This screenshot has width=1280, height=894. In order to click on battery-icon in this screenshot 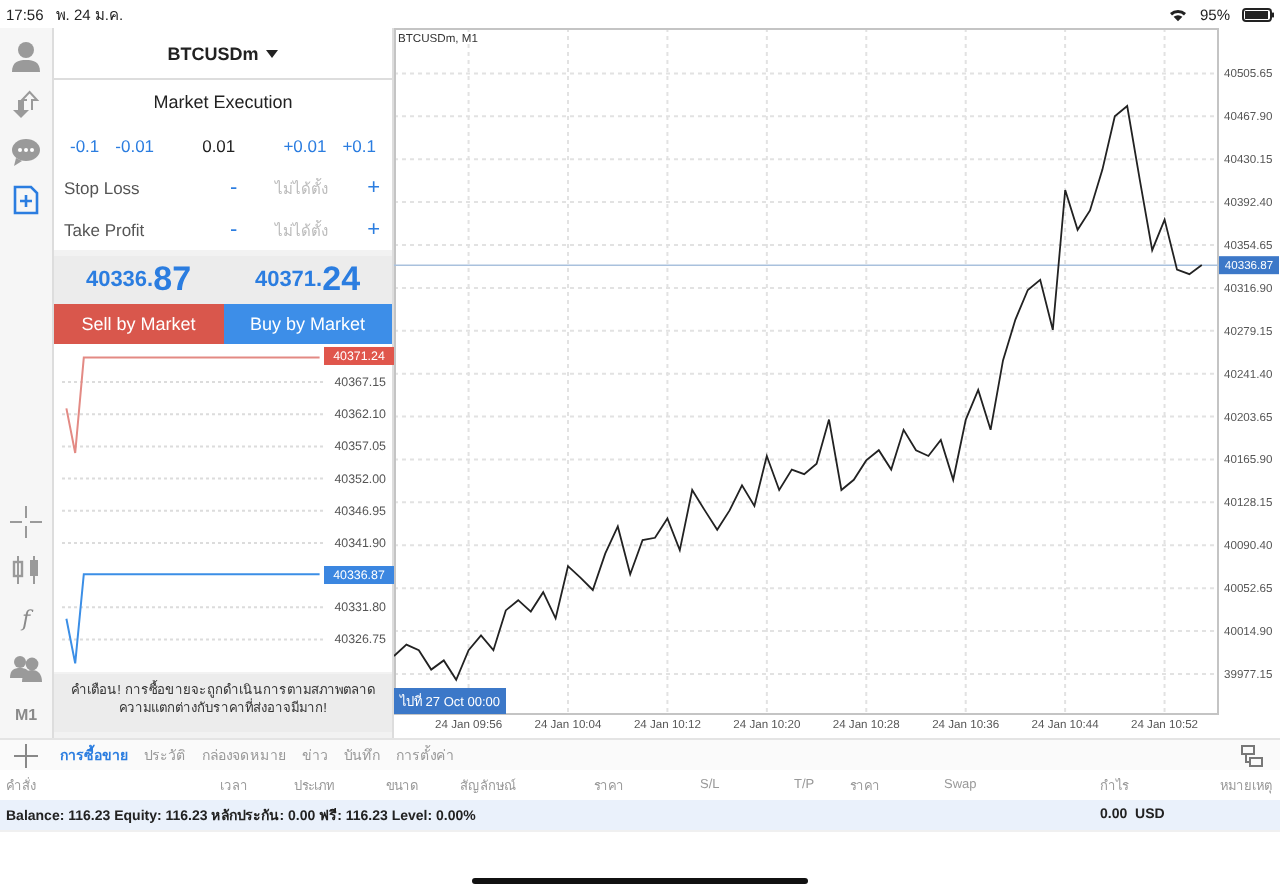, I will do `click(1258, 14)`.